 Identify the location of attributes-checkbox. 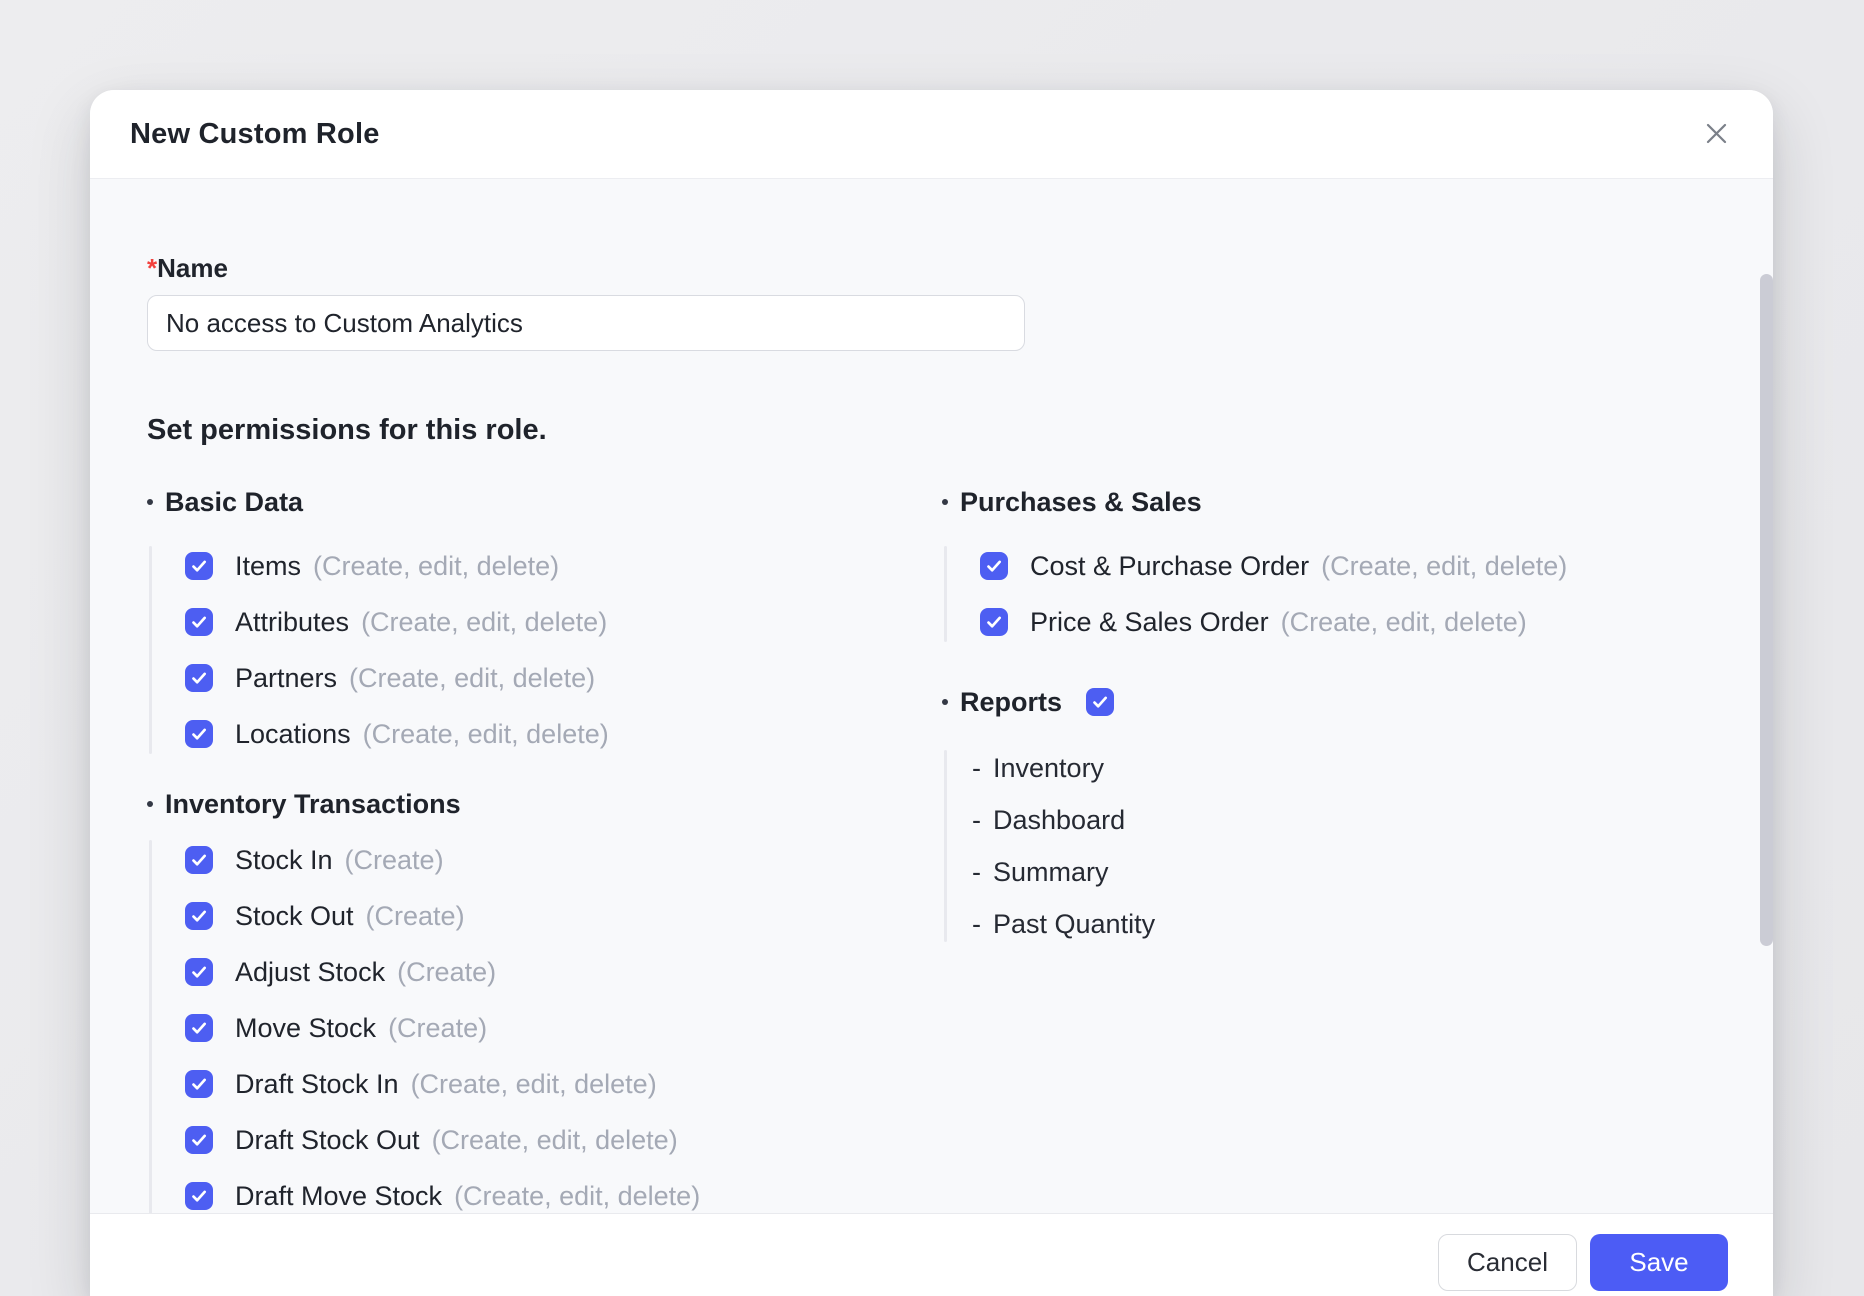
(199, 622).